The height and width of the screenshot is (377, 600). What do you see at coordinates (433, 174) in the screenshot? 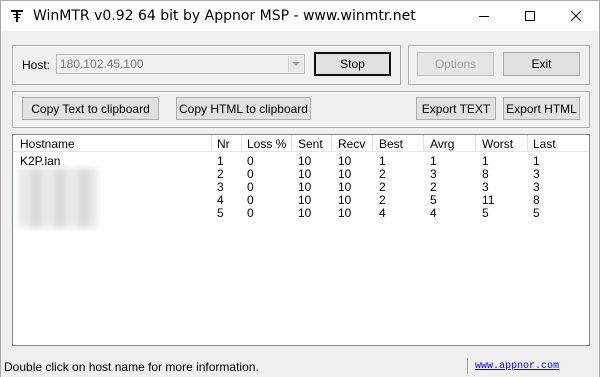
I see `cell-avrg: 3` at bounding box center [433, 174].